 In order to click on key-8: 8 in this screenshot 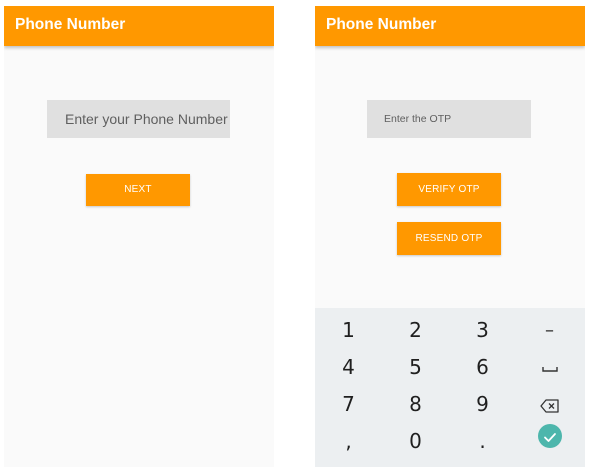, I will do `click(415, 404)`.